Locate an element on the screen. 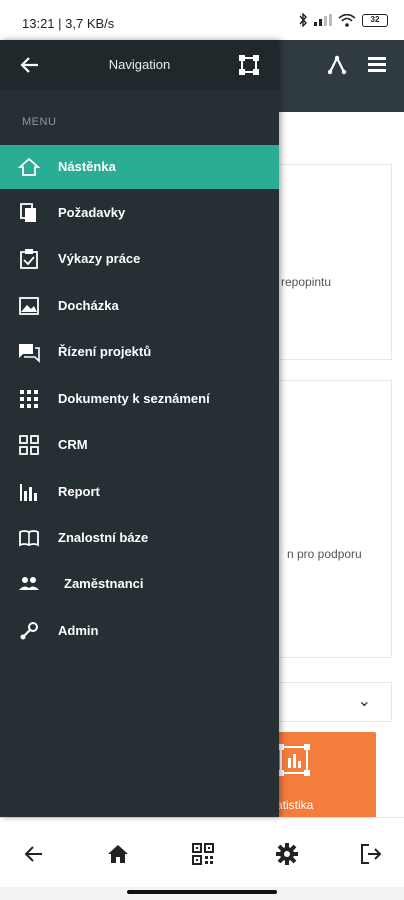 The height and width of the screenshot is (900, 404). chevron-down-icon: ⌄ is located at coordinates (364, 701).